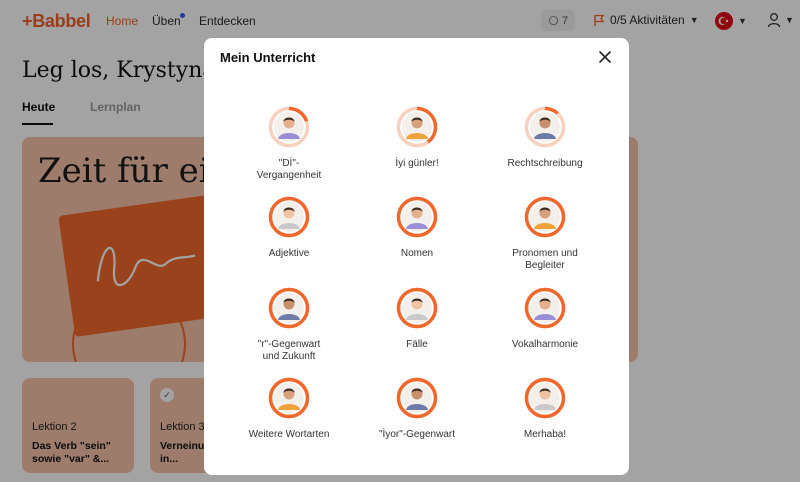 Image resolution: width=800 pixels, height=482 pixels. I want to click on course-item-label: Vokalharmonie, so click(545, 344).